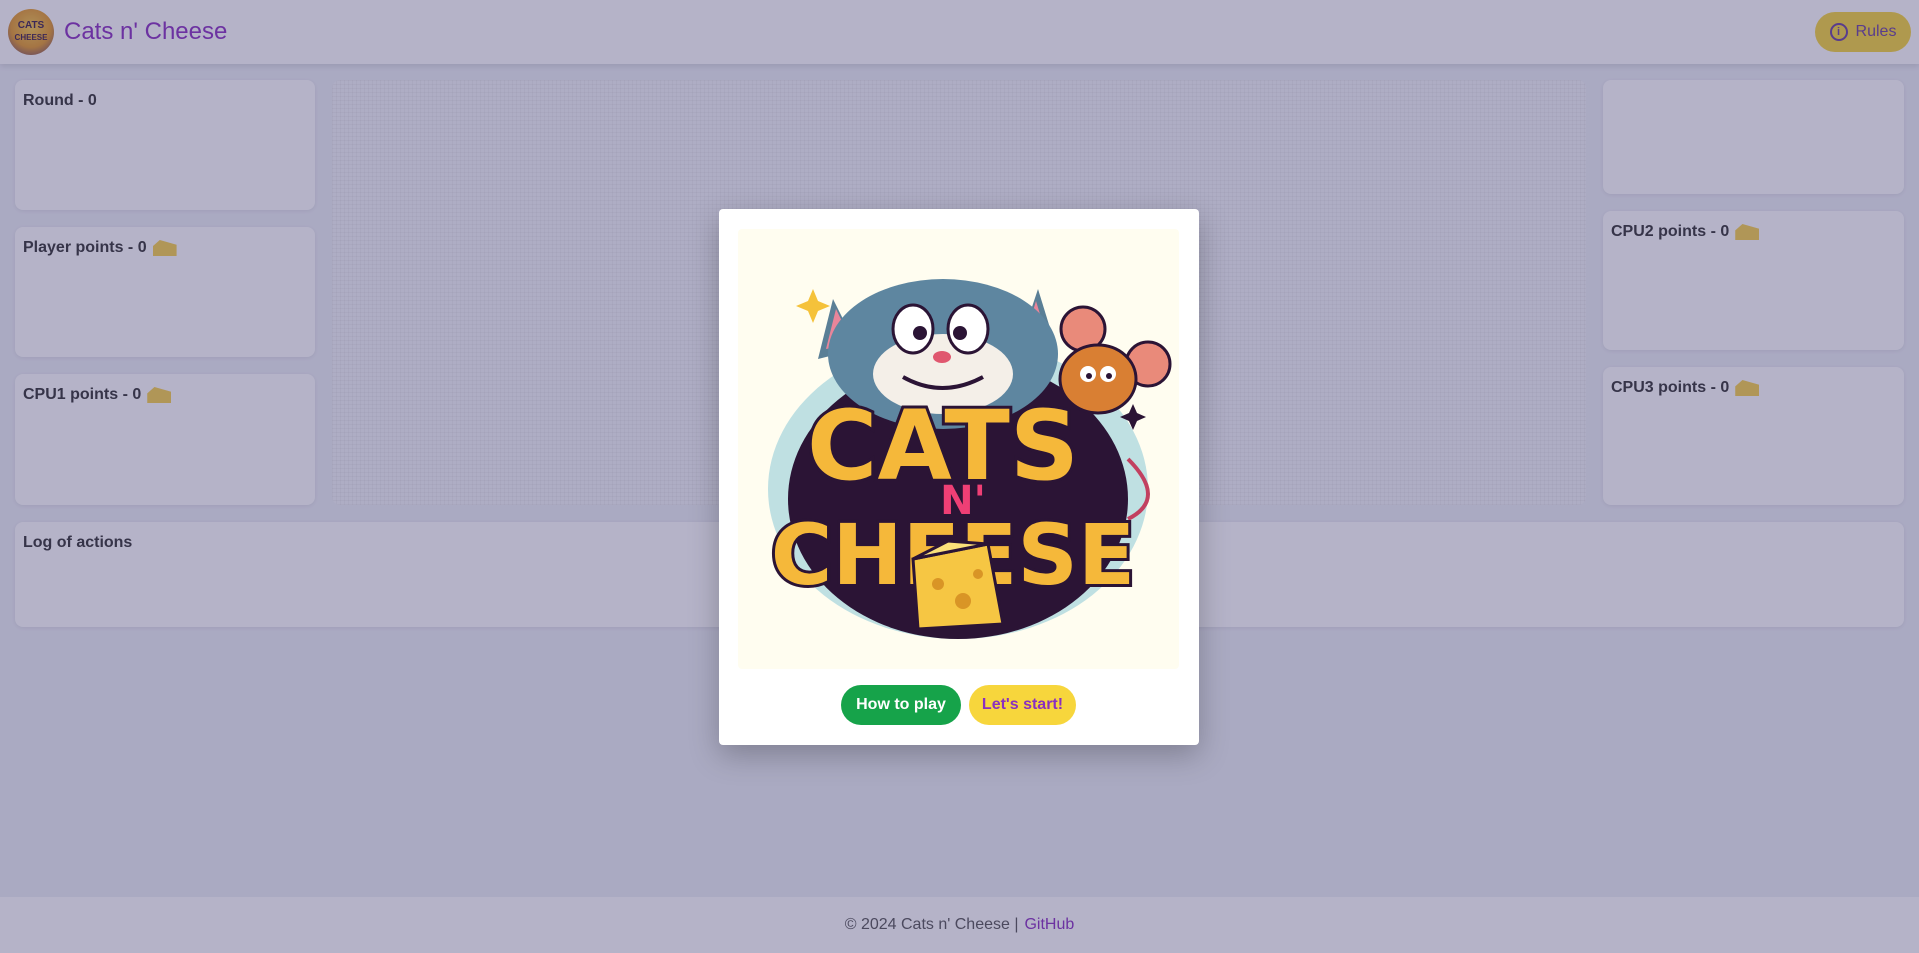  Describe the element at coordinates (901, 705) in the screenshot. I see `how-to-play-button: How to play` at that location.